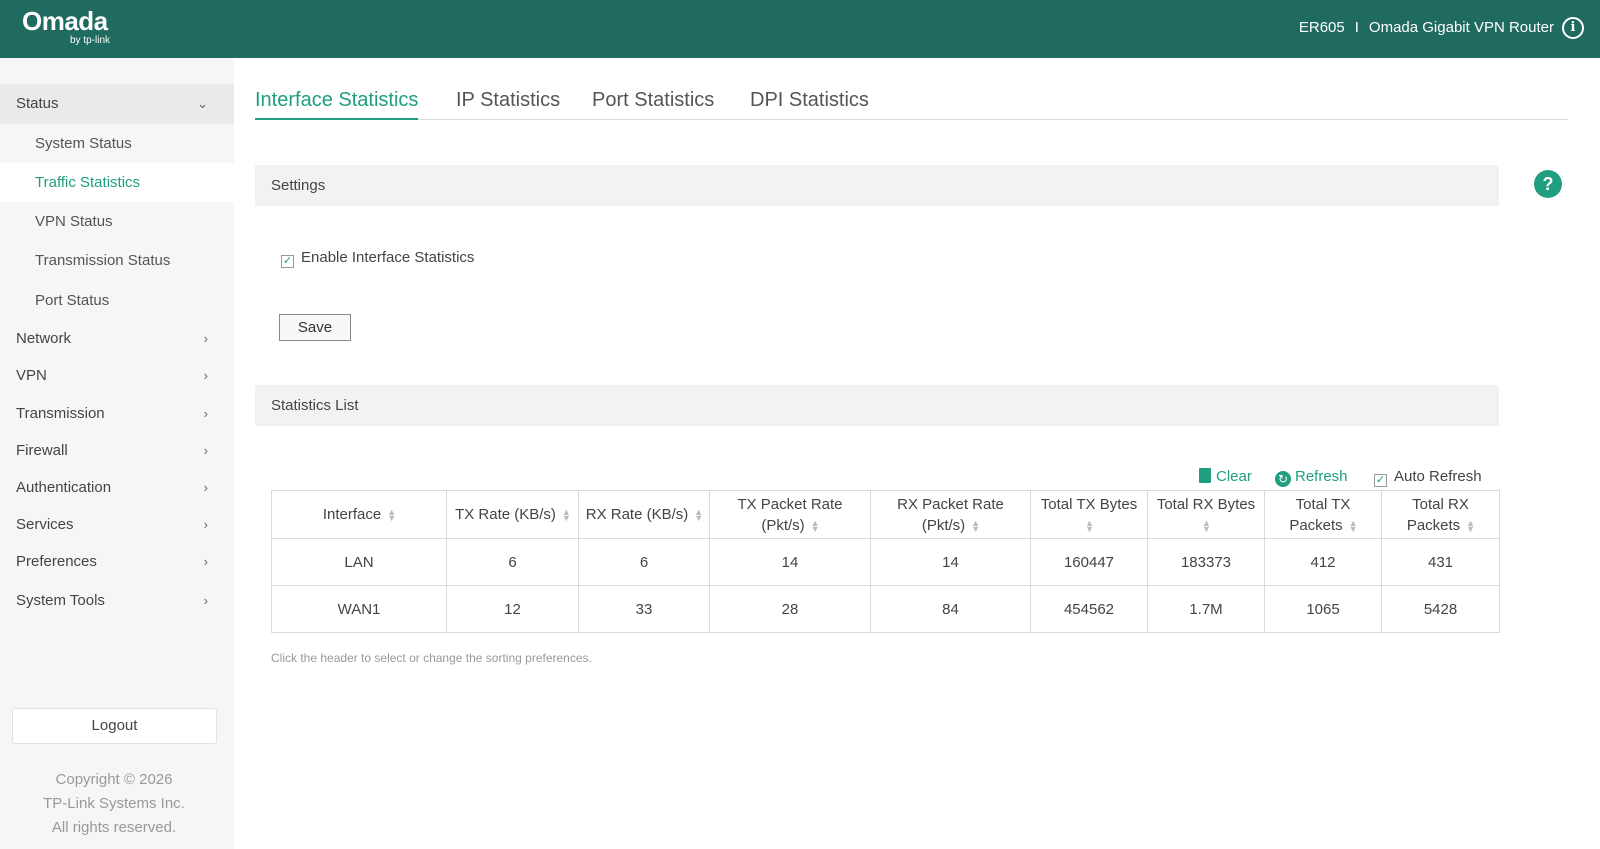 The height and width of the screenshot is (849, 1600). I want to click on table-cell: 84, so click(950, 609).